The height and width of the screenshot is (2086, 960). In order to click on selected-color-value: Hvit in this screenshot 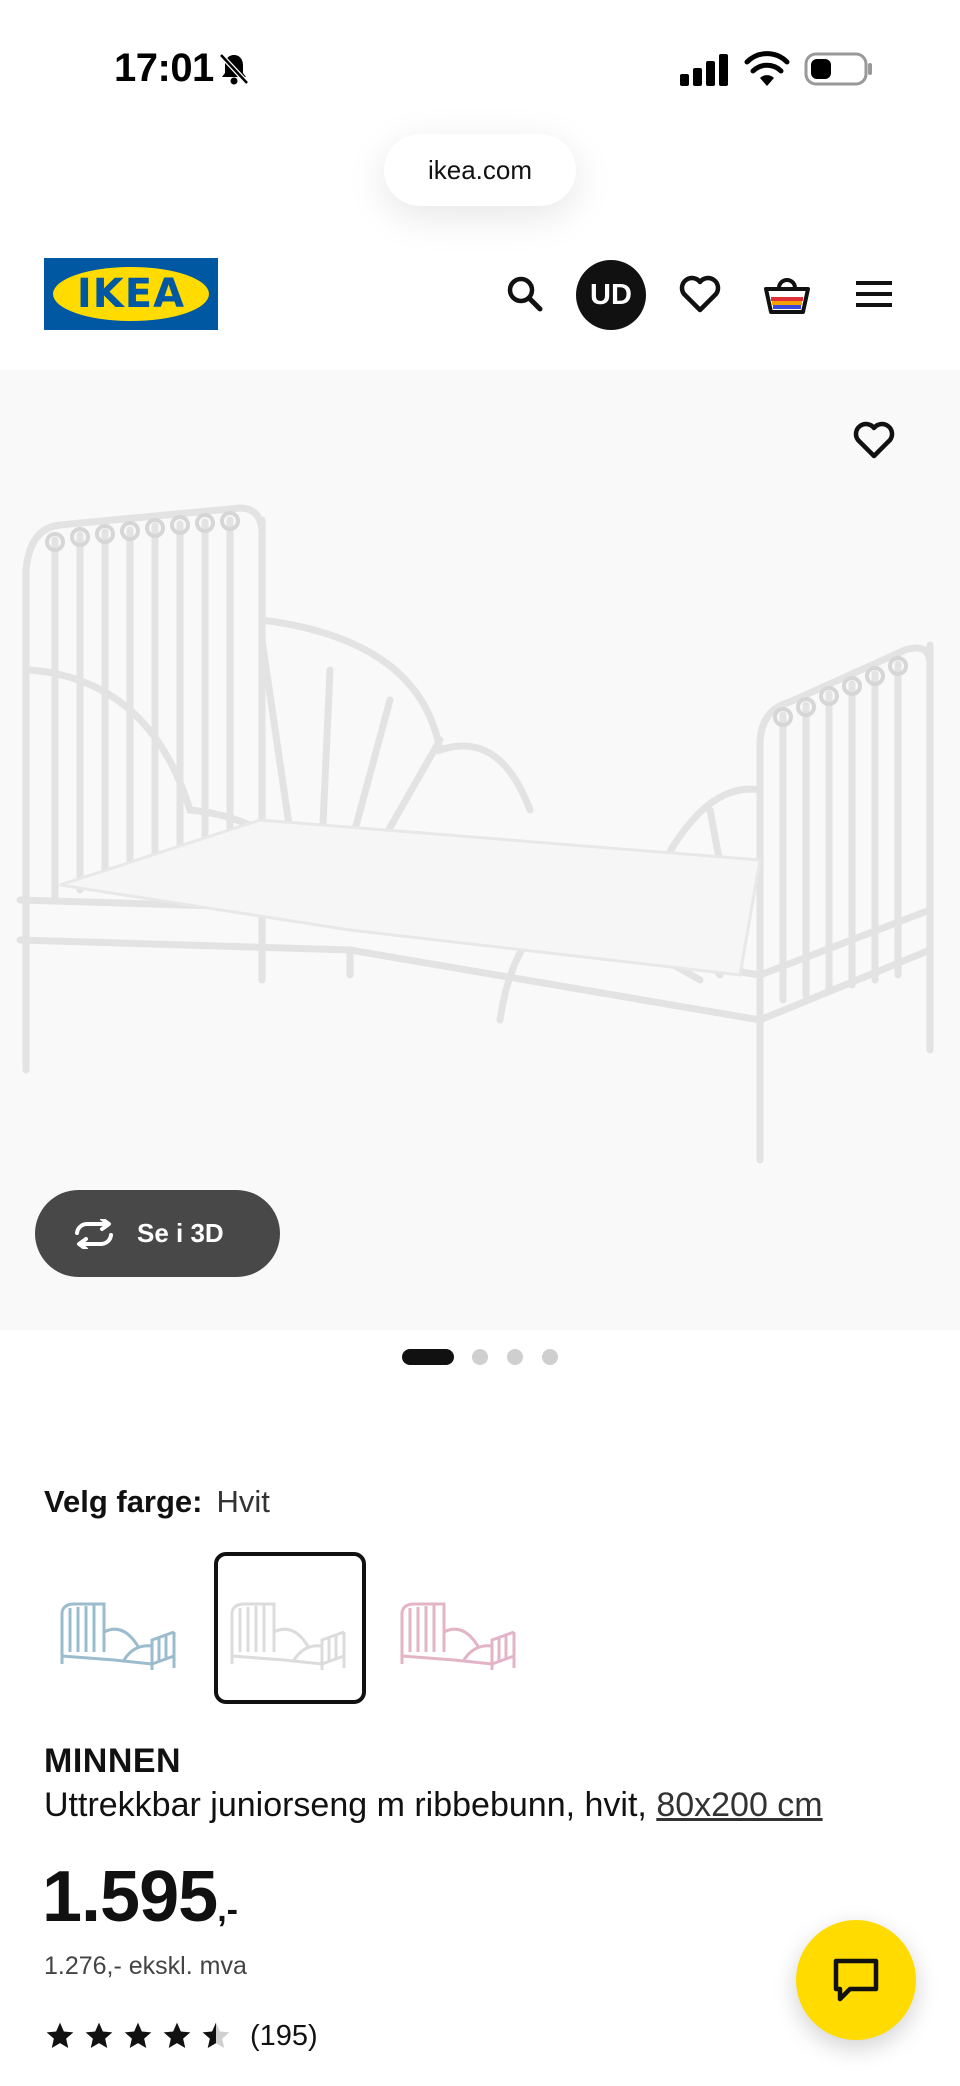, I will do `click(243, 1501)`.